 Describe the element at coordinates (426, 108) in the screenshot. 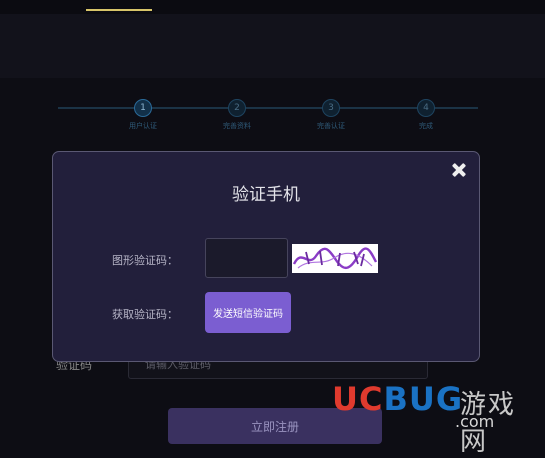

I see `step-number: 4` at that location.